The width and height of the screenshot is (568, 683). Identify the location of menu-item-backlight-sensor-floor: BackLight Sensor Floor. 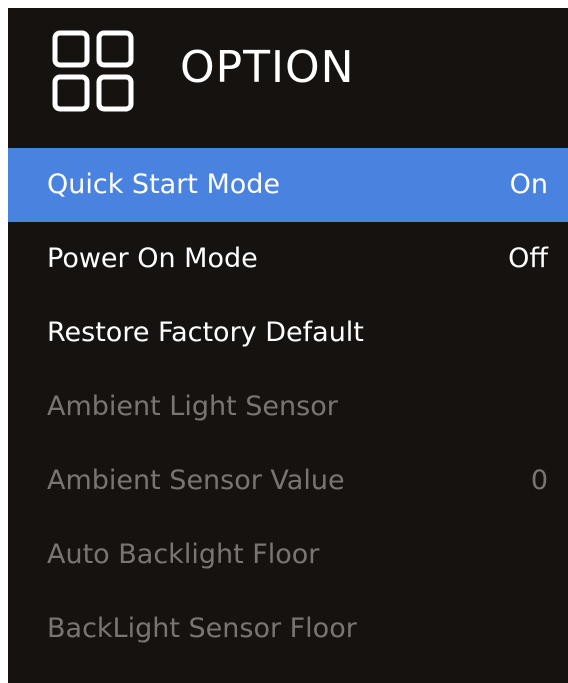
(288, 629).